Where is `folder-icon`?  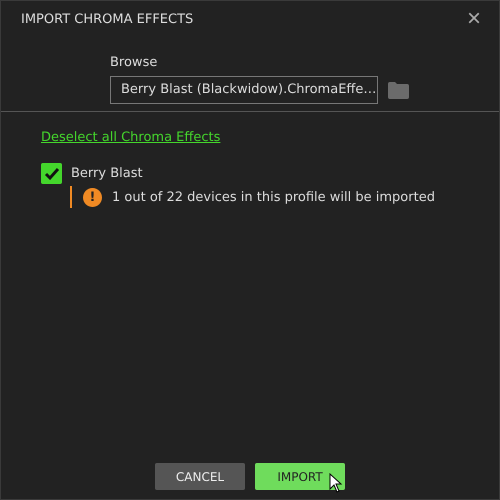
folder-icon is located at coordinates (398, 90).